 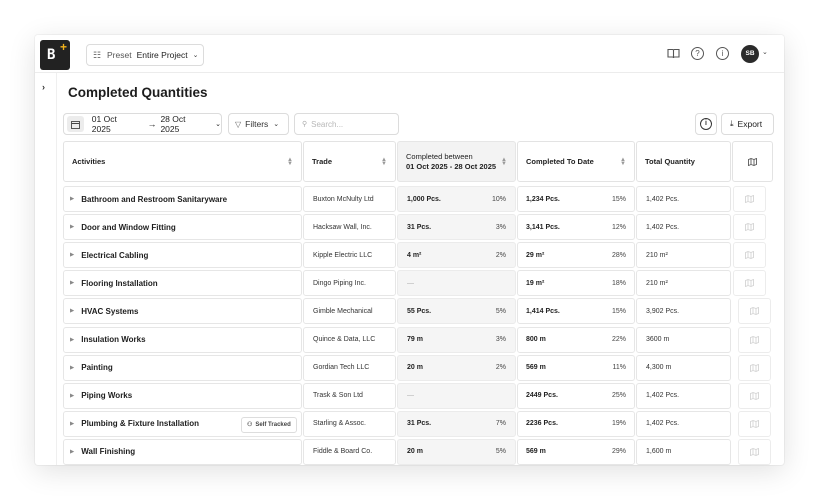 I want to click on to-date-quantity: 29 m², so click(x=535, y=255).